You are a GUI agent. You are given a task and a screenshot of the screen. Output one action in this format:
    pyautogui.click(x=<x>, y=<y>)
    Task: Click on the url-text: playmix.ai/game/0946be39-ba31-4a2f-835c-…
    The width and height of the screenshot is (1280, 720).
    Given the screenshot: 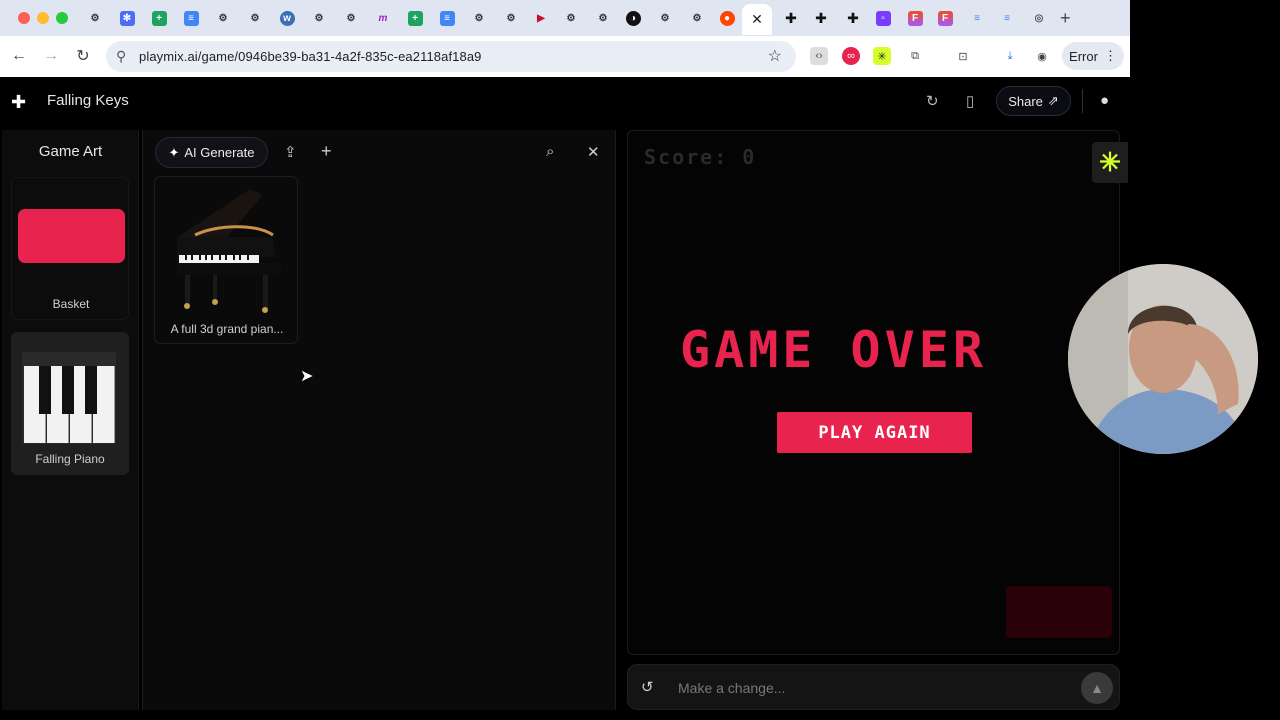 What is the action you would take?
    pyautogui.click(x=310, y=56)
    